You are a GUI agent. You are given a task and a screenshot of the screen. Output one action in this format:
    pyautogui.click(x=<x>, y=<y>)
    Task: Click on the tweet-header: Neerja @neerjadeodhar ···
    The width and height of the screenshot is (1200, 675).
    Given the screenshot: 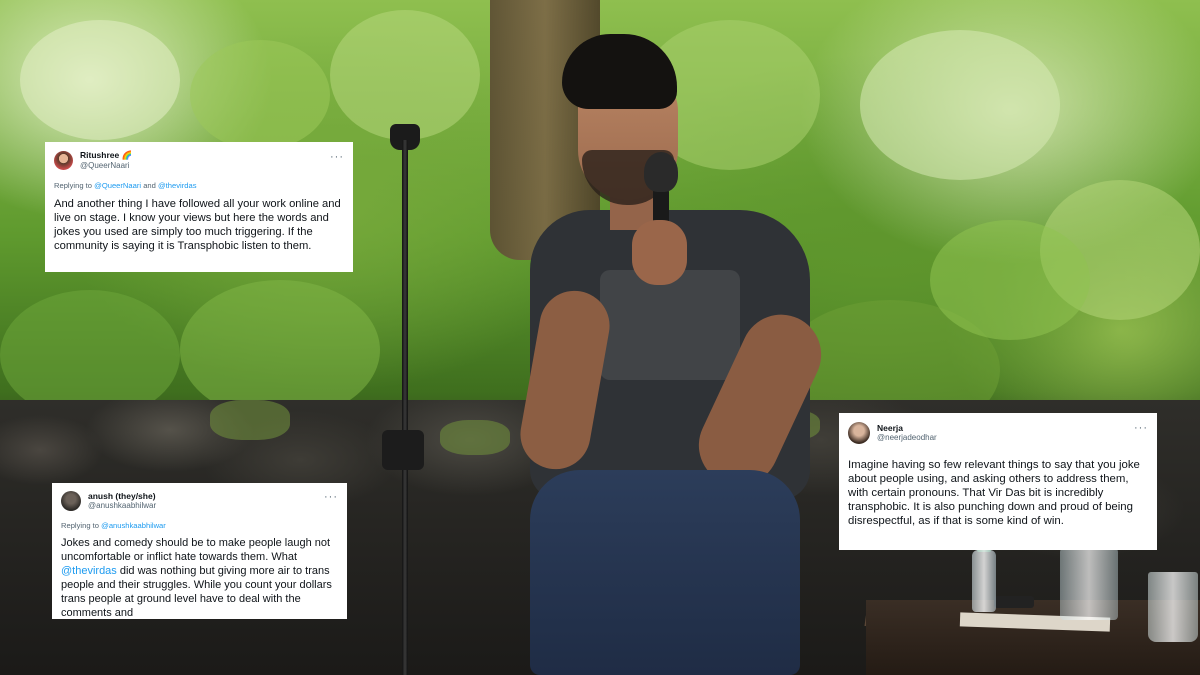 What is the action you would take?
    pyautogui.click(x=998, y=433)
    